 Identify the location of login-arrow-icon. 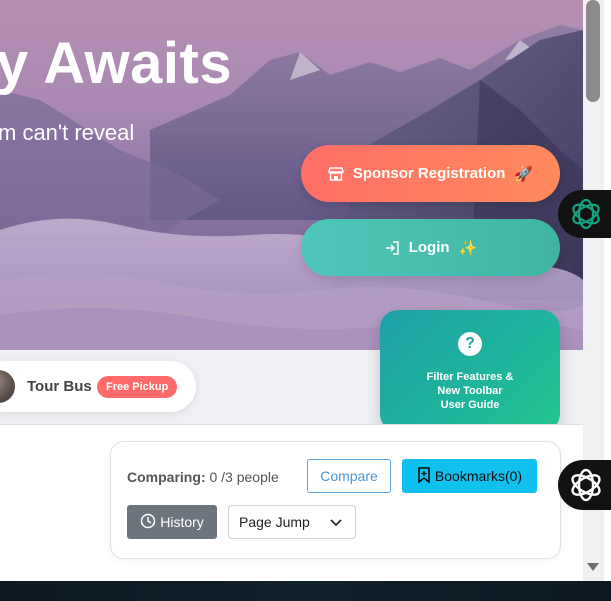
(392, 248).